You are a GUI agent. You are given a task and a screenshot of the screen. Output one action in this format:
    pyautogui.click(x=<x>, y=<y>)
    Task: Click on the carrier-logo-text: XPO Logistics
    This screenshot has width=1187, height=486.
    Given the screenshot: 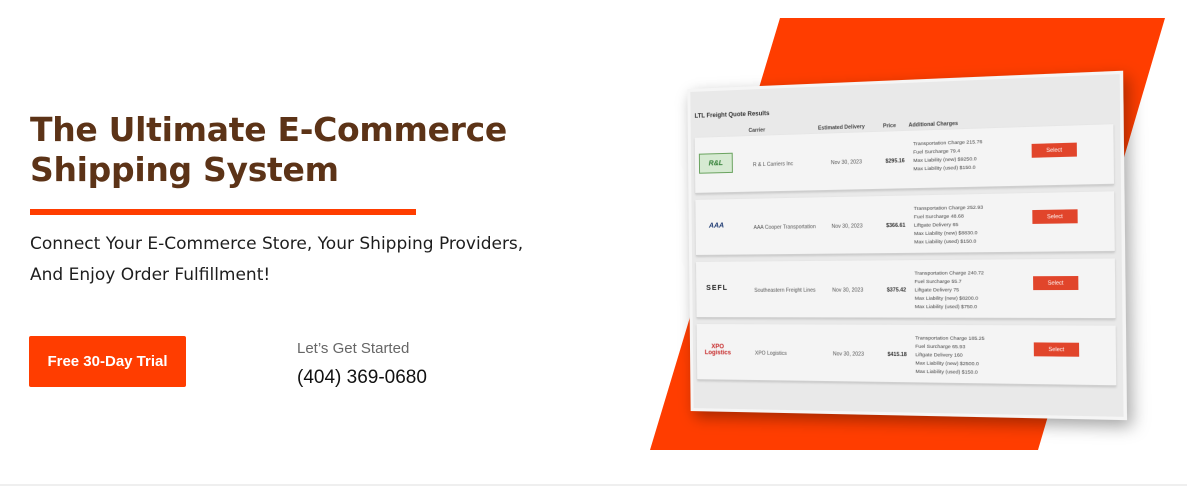 What is the action you would take?
    pyautogui.click(x=717, y=350)
    